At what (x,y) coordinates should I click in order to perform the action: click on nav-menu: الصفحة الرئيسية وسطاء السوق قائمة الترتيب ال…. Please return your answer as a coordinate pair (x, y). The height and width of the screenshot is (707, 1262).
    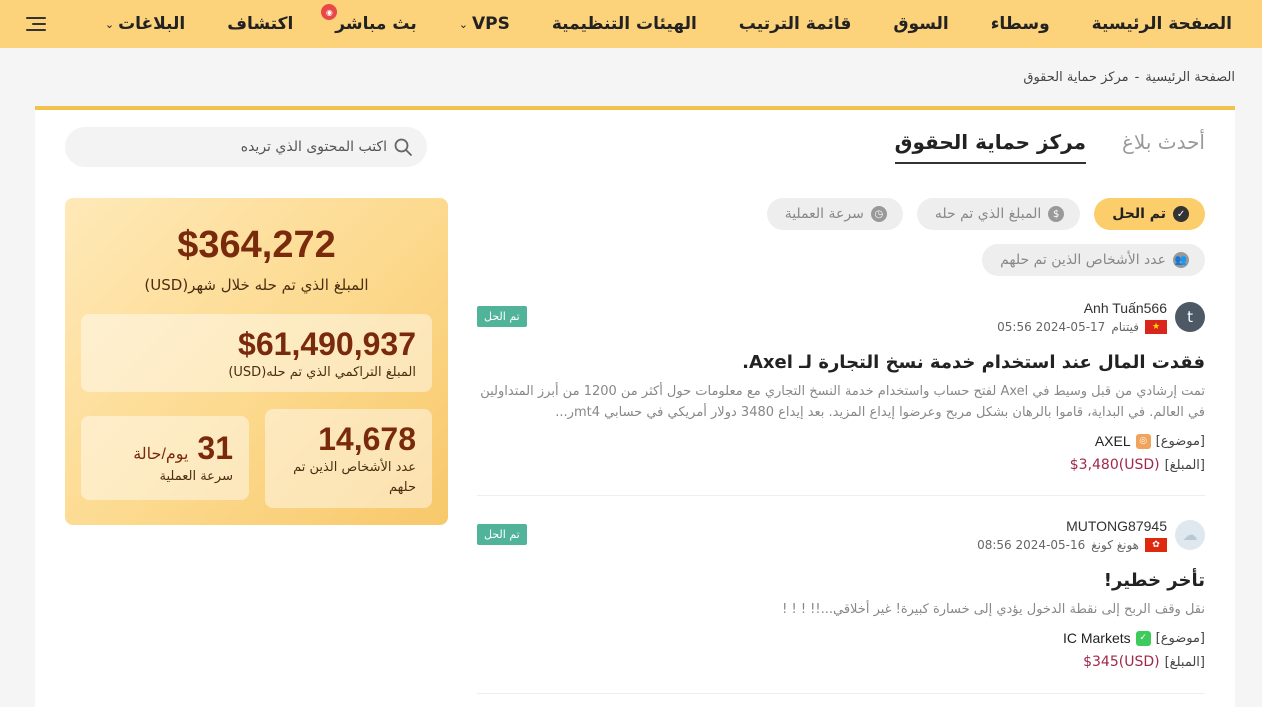
    Looking at the image, I should click on (639, 19).